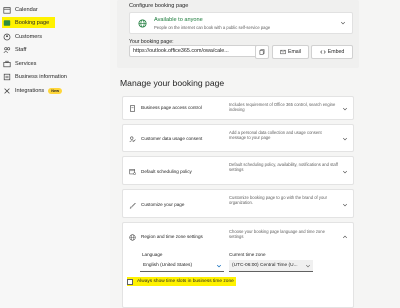  What do you see at coordinates (6, 9) in the screenshot?
I see `calendar-icon` at bounding box center [6, 9].